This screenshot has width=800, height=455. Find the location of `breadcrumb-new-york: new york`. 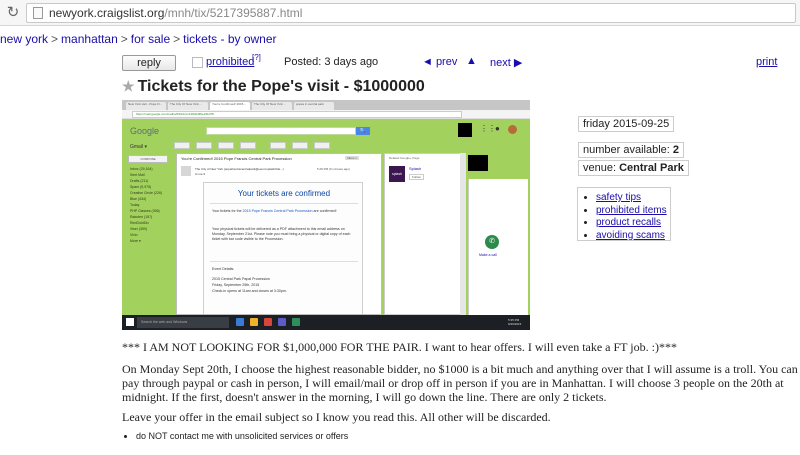

breadcrumb-new-york: new york is located at coordinates (24, 39).